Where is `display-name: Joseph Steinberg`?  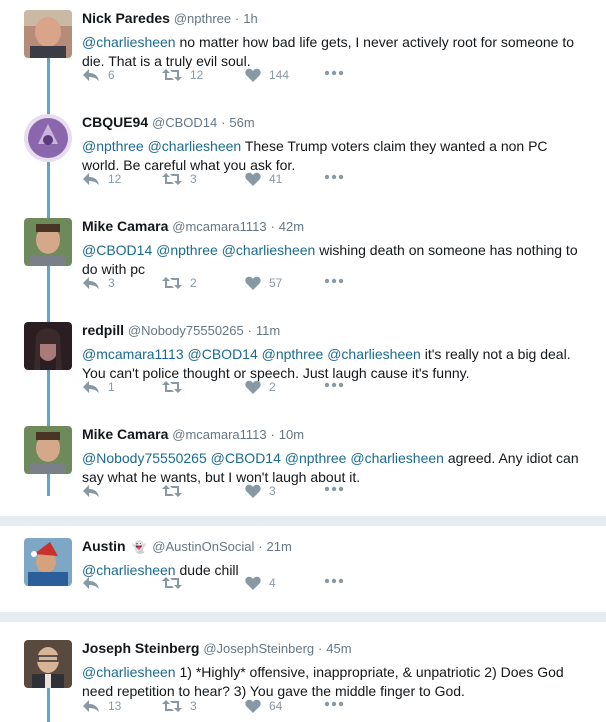 display-name: Joseph Steinberg is located at coordinates (140, 648).